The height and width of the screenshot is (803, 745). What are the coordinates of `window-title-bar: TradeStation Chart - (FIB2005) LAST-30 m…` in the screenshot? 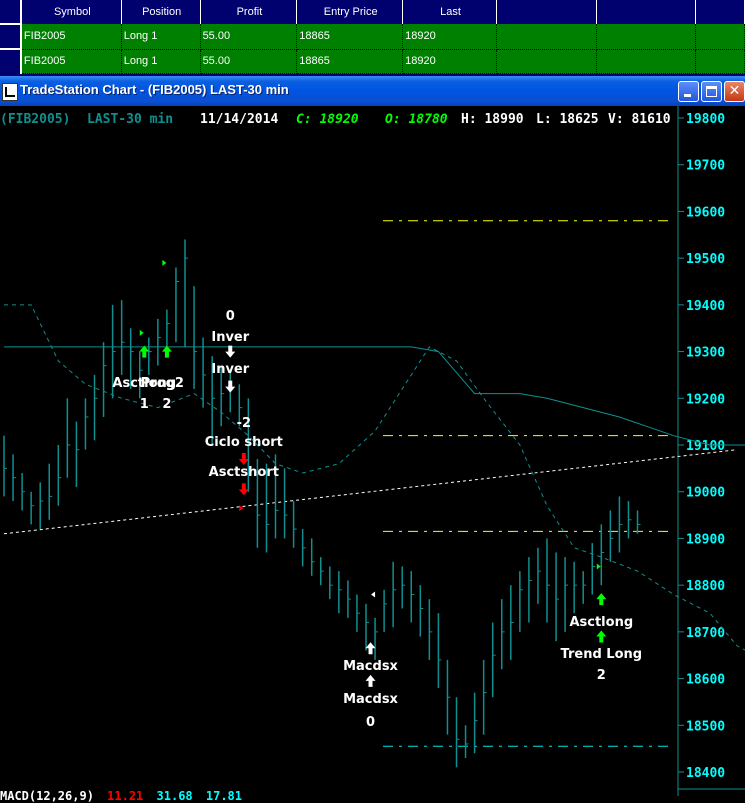 It's located at (372, 91).